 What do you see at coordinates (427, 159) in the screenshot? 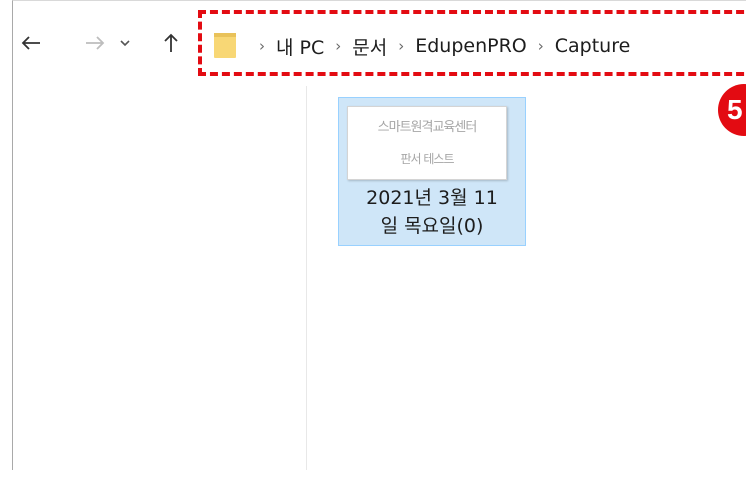
I see `thumbnail-text: 판서 테스트` at bounding box center [427, 159].